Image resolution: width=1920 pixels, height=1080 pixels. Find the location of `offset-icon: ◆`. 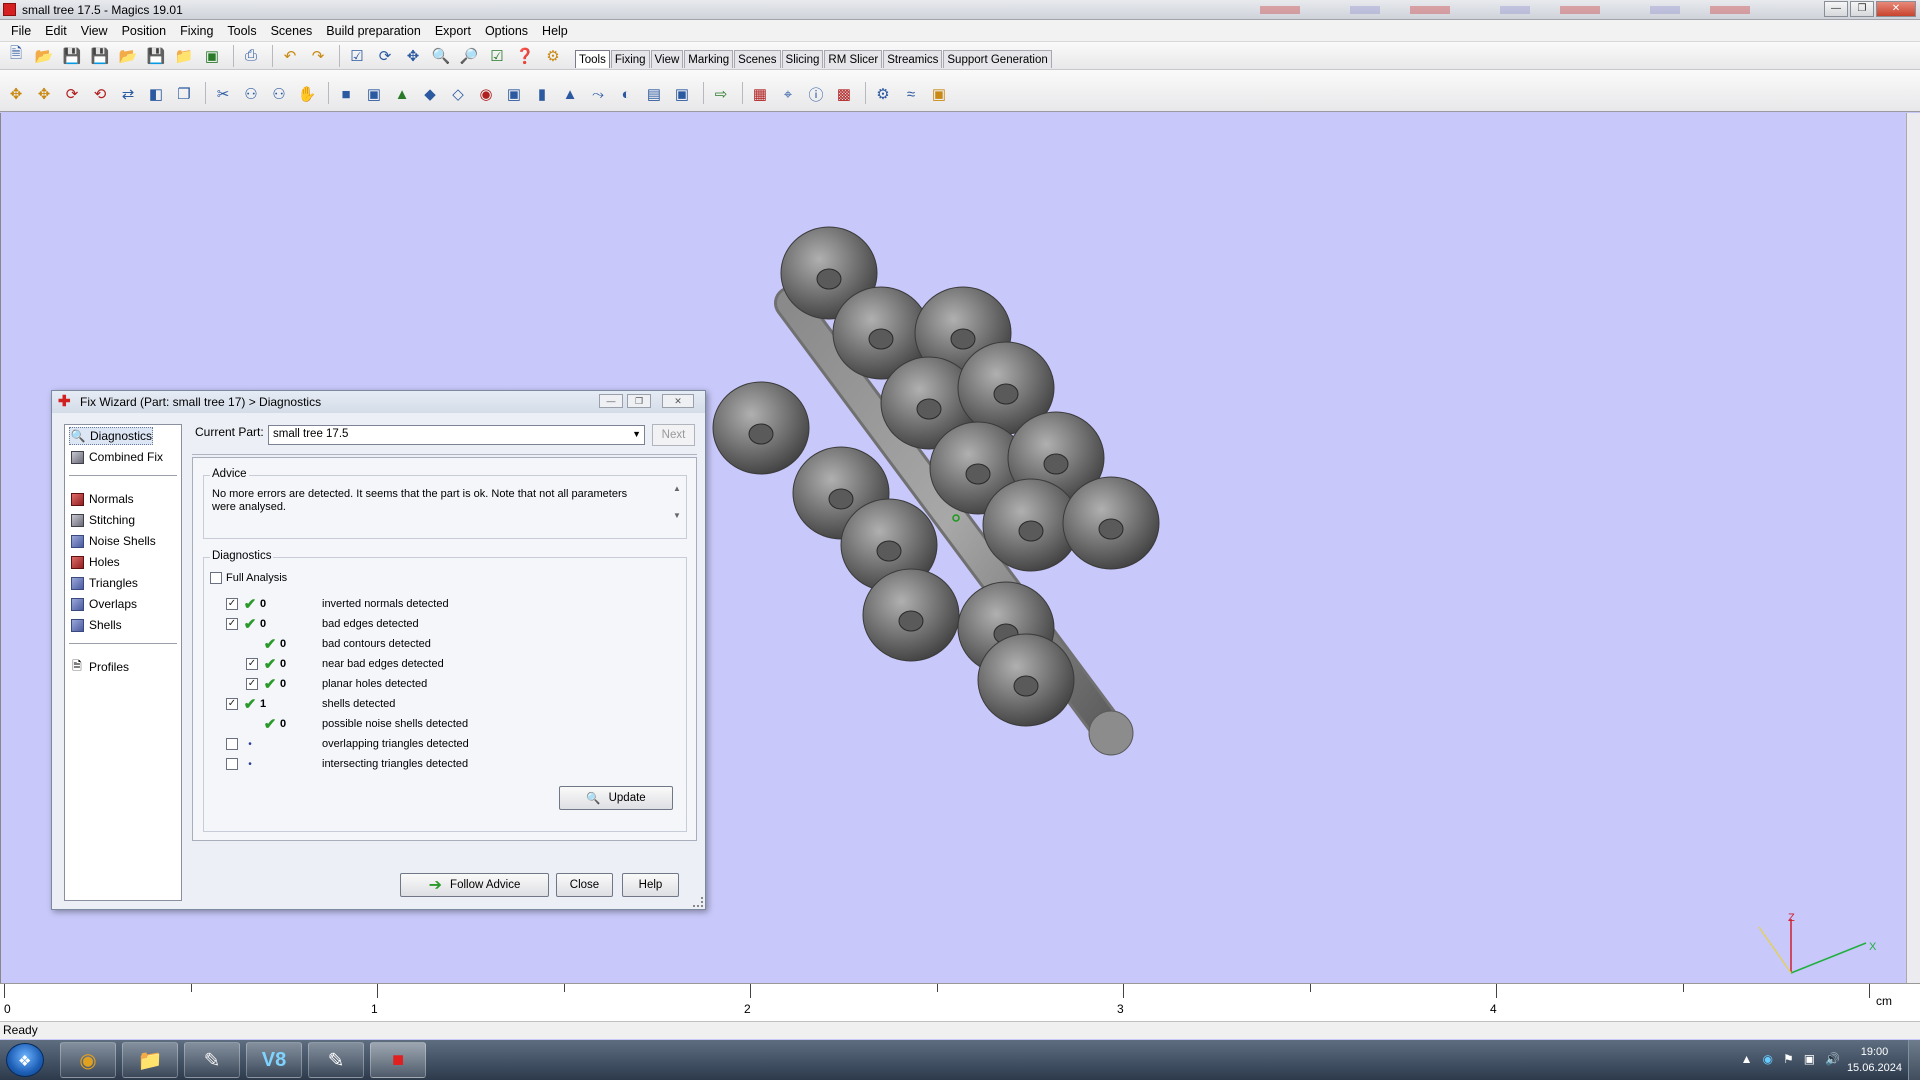

offset-icon: ◆ is located at coordinates (430, 94).